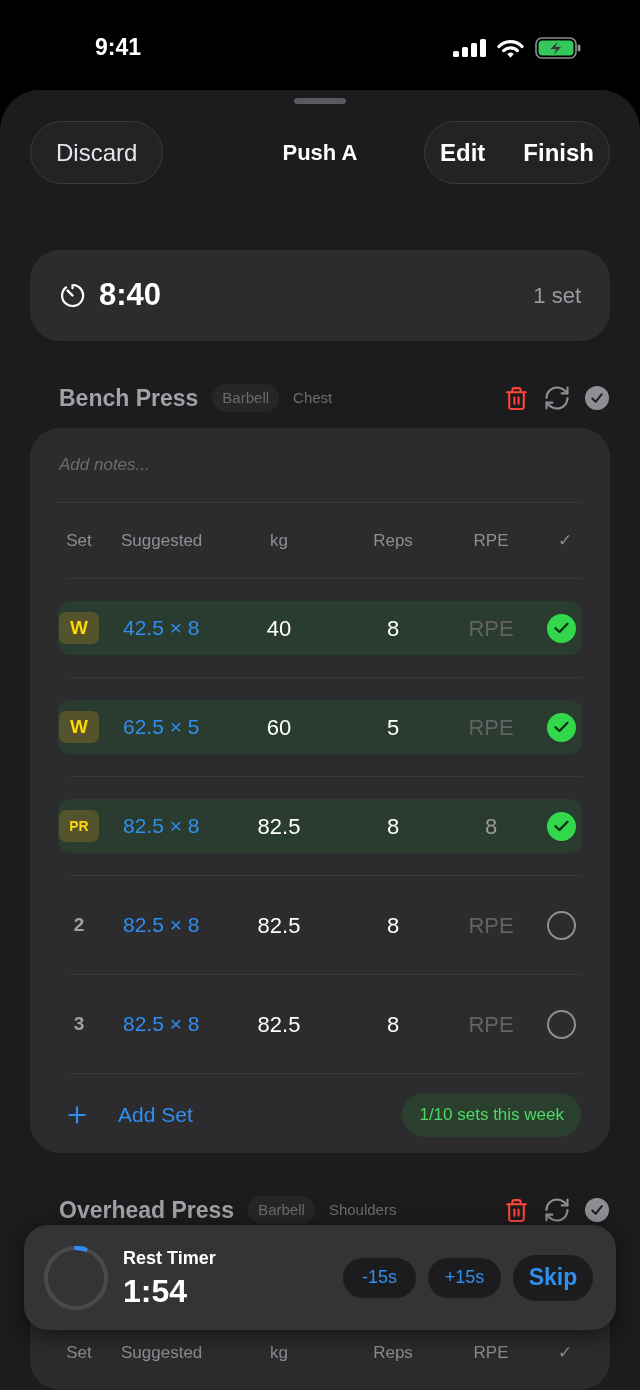 The width and height of the screenshot is (640, 1390). What do you see at coordinates (313, 398) in the screenshot?
I see `muscle-tag: Chest` at bounding box center [313, 398].